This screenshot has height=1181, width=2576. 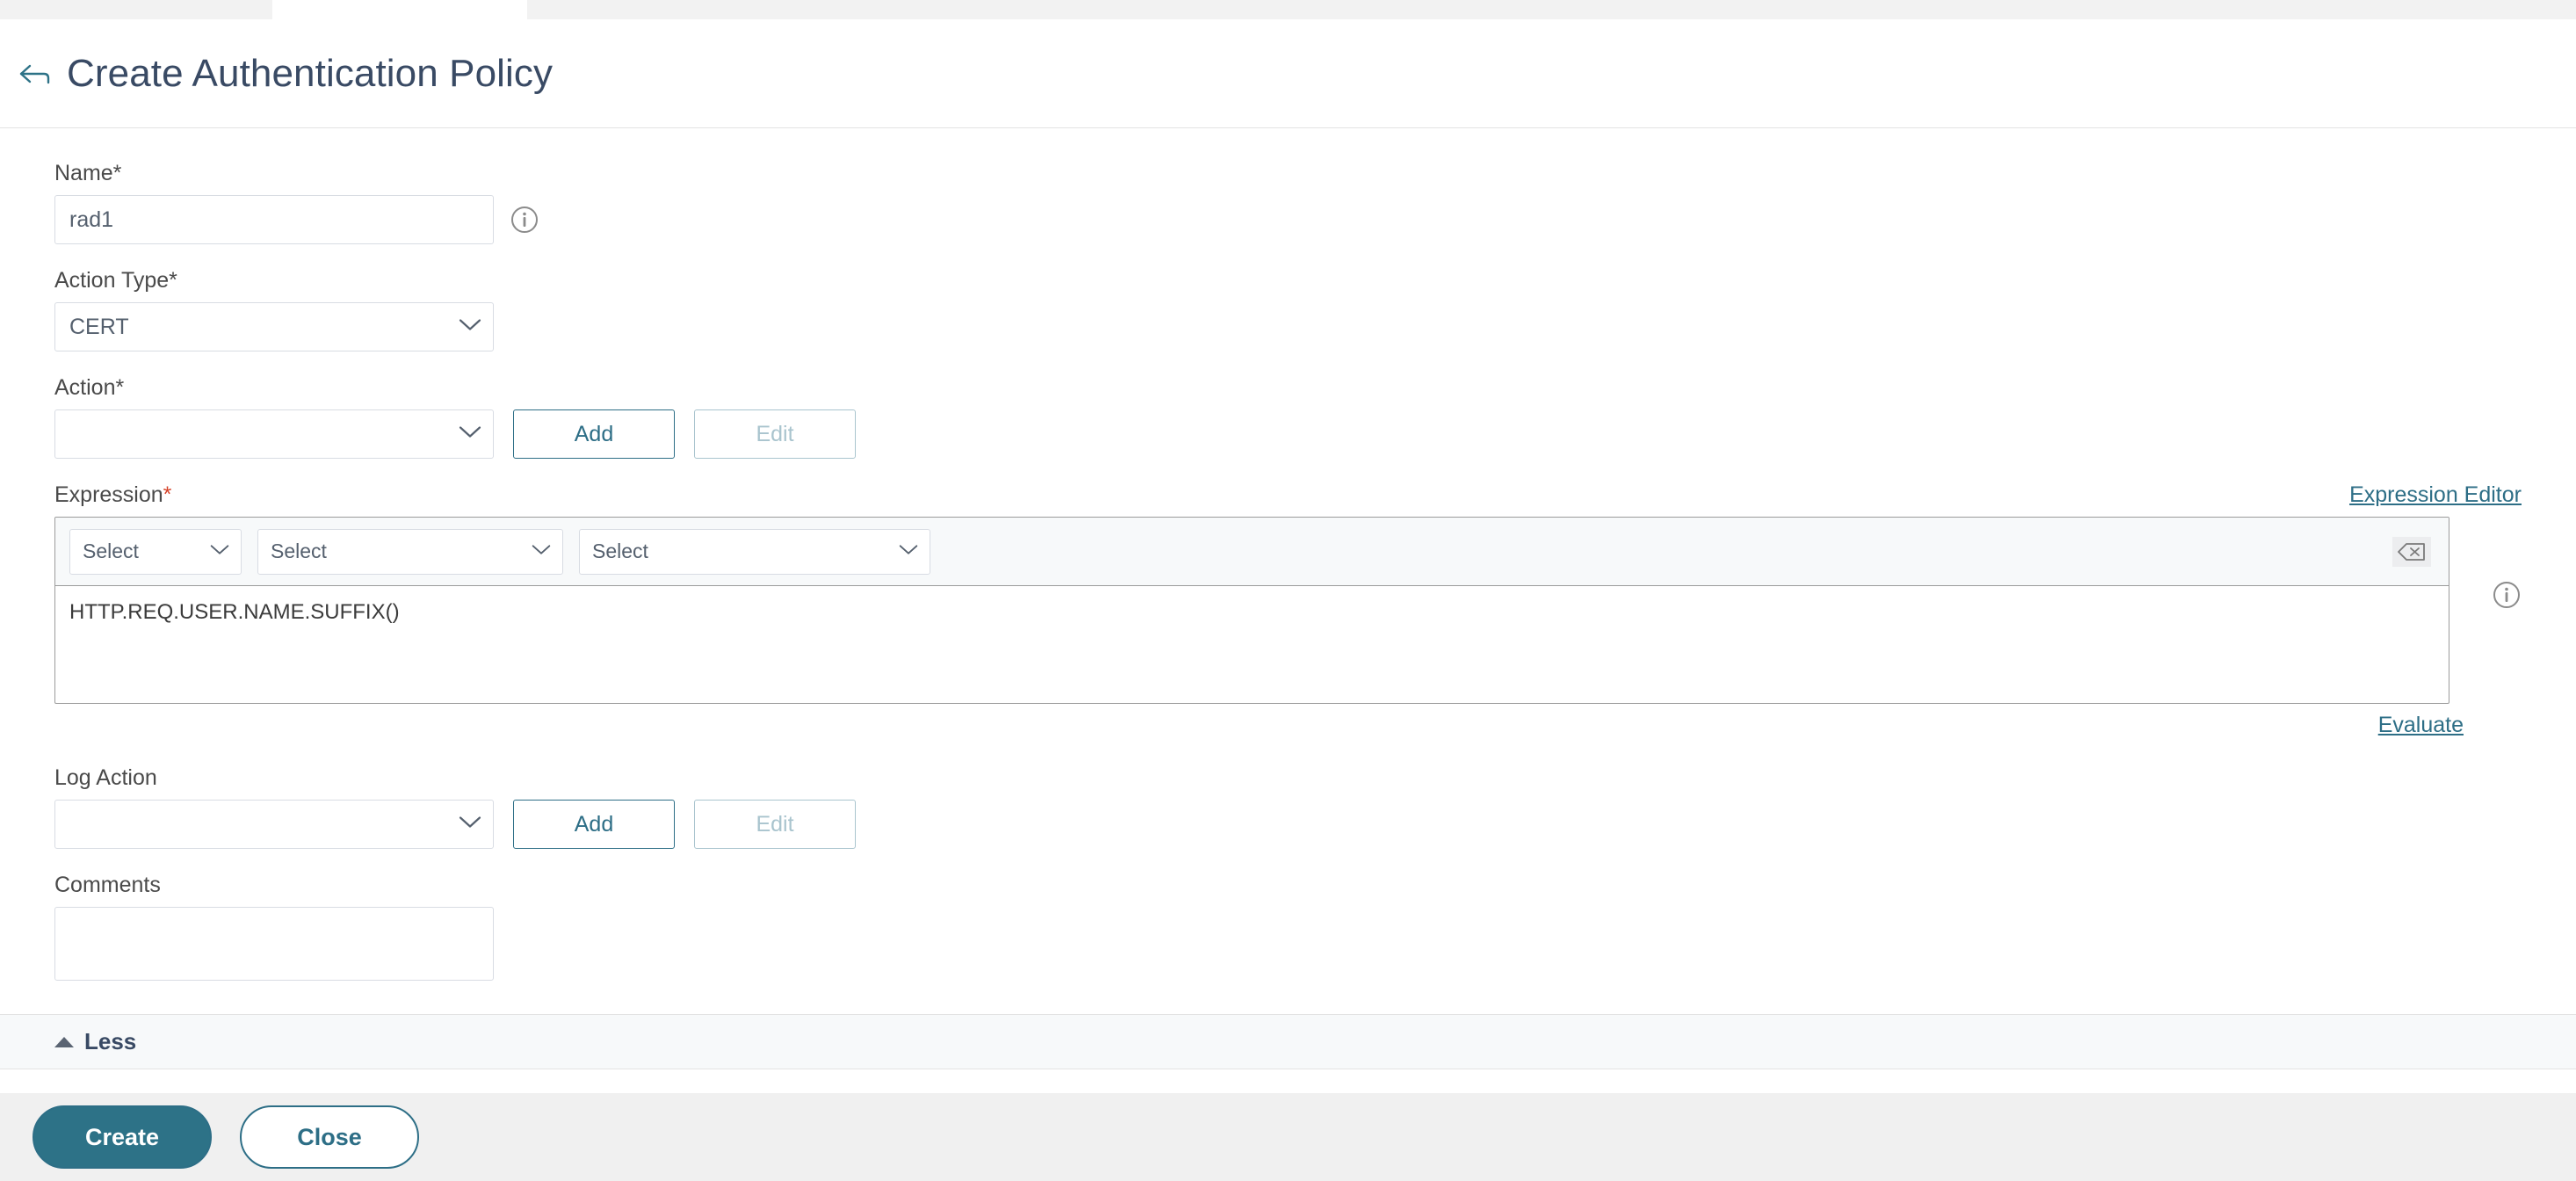 What do you see at coordinates (1252, 552) in the screenshot?
I see `expression-toolbar: Select Select Select` at bounding box center [1252, 552].